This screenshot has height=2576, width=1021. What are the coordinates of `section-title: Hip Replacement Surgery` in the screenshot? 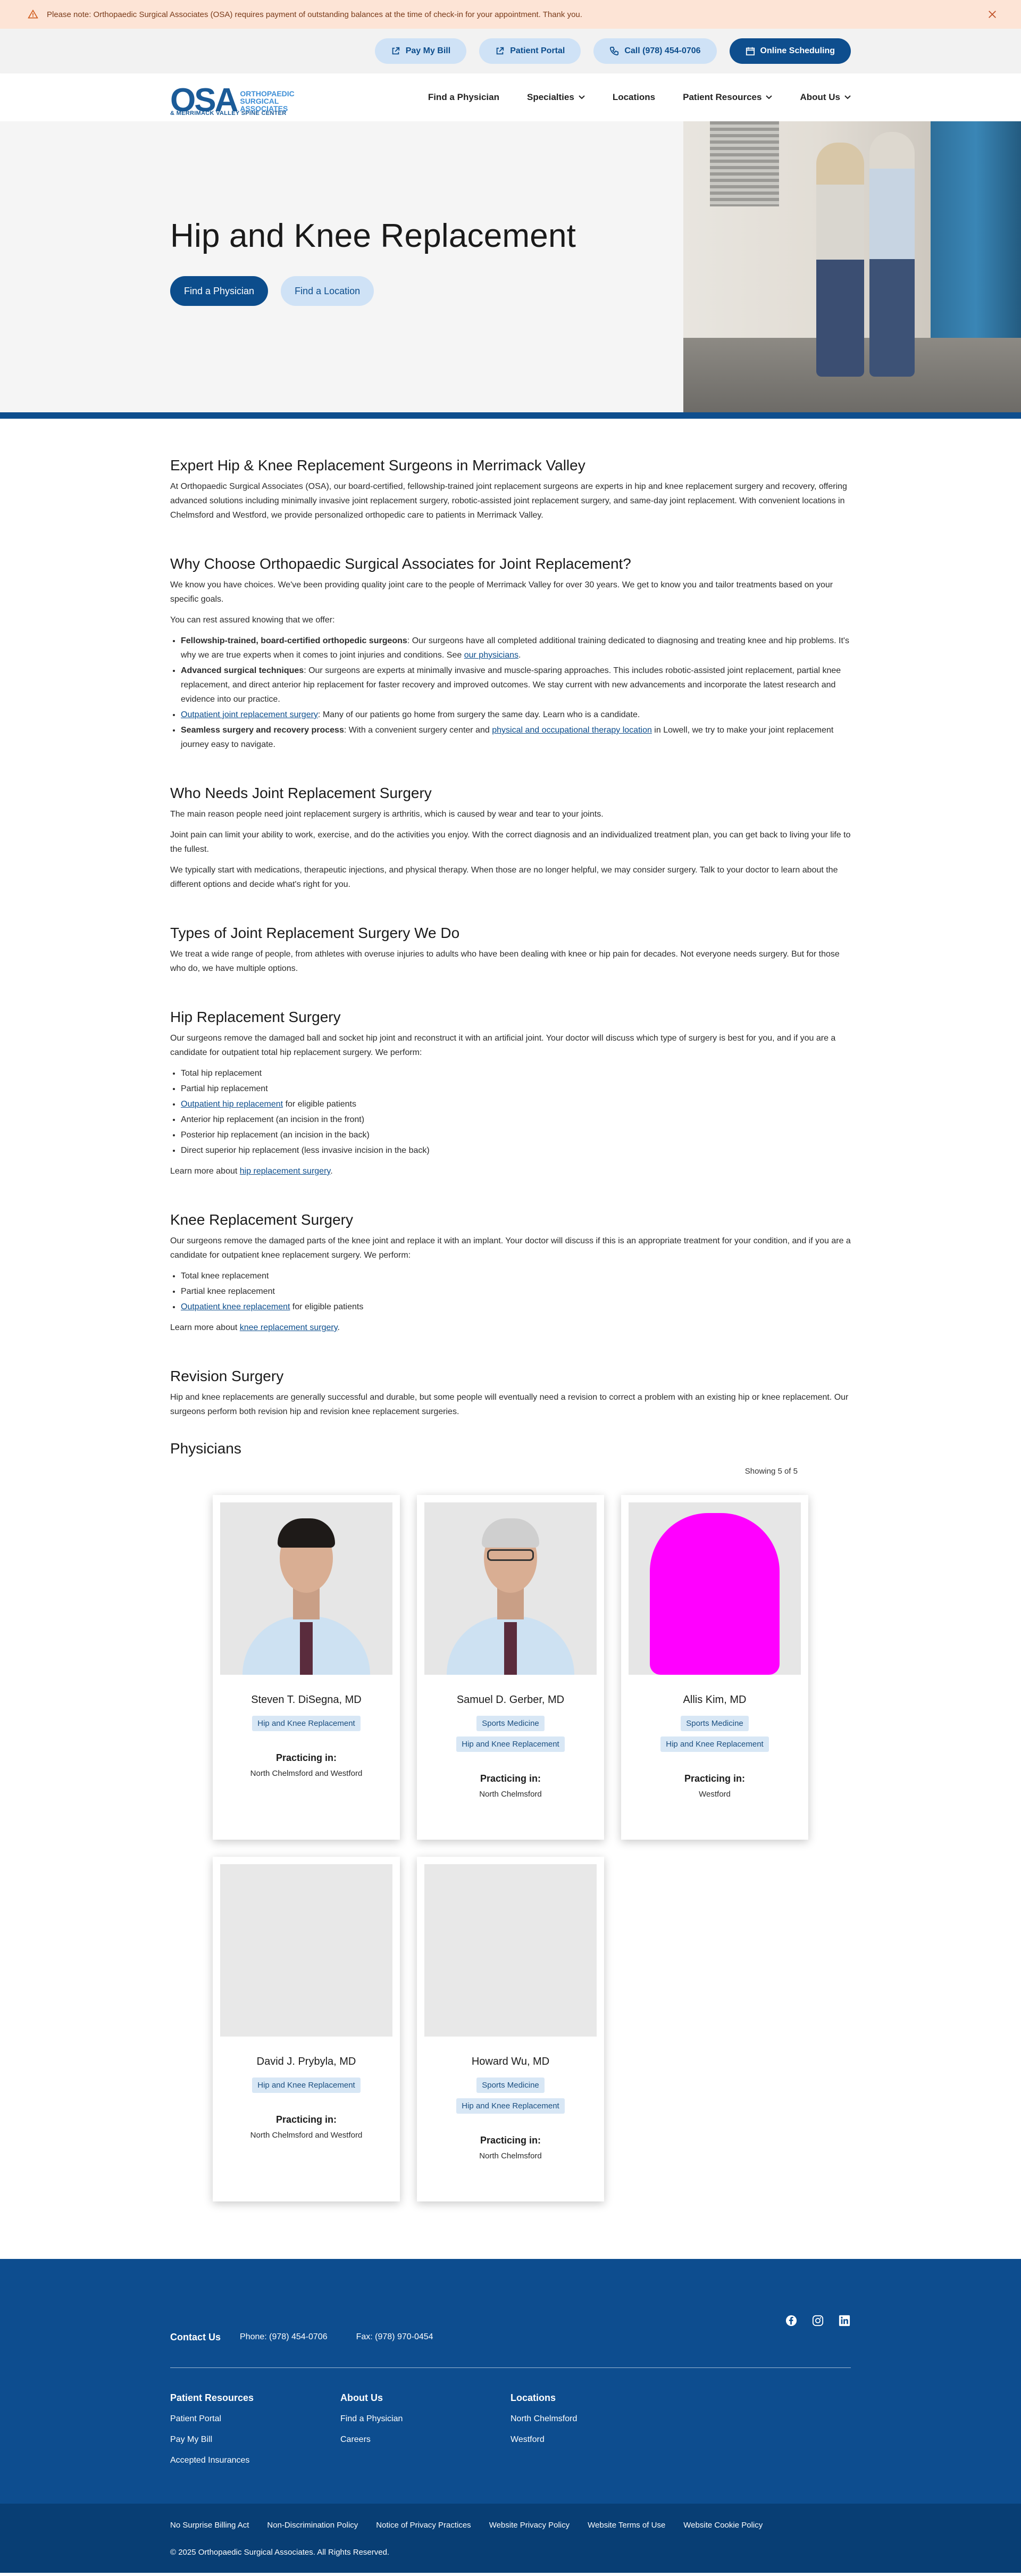 It's located at (255, 1017).